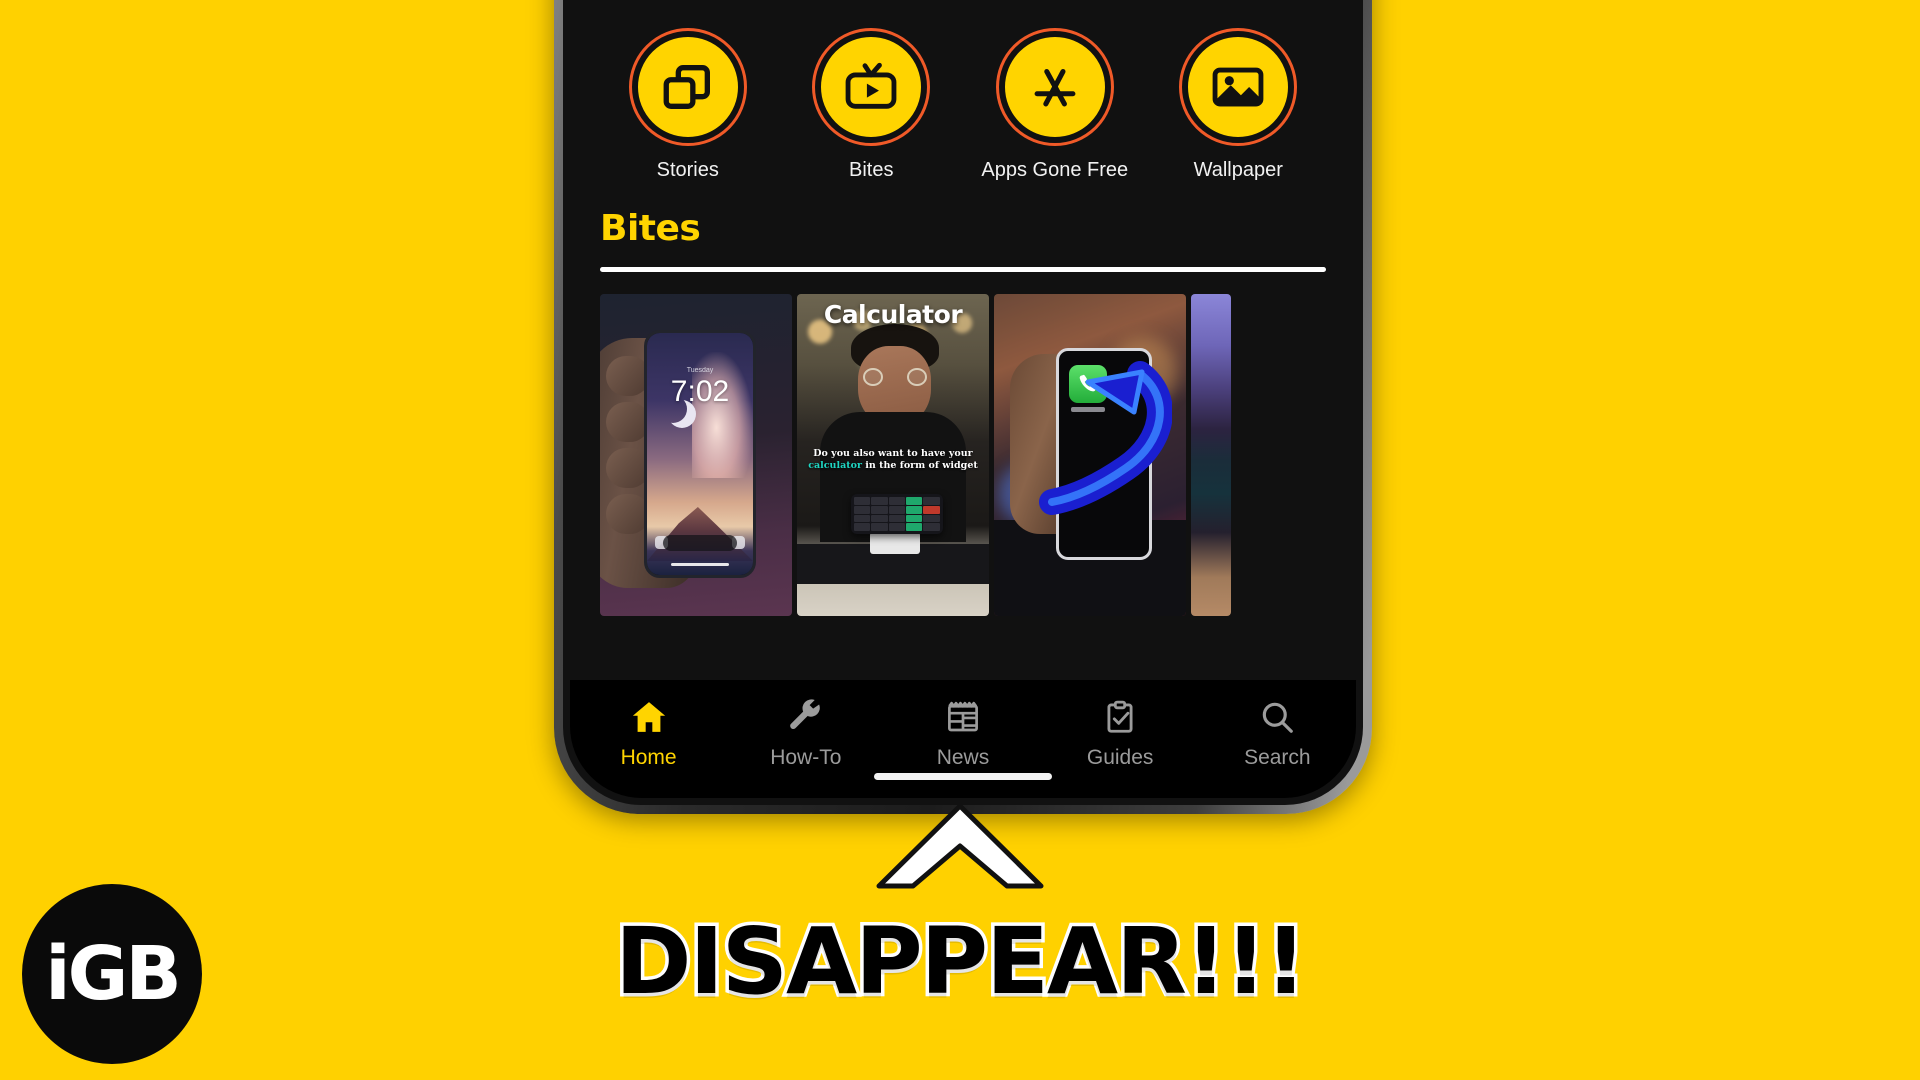  I want to click on swipe-hint-pill, so click(700, 543).